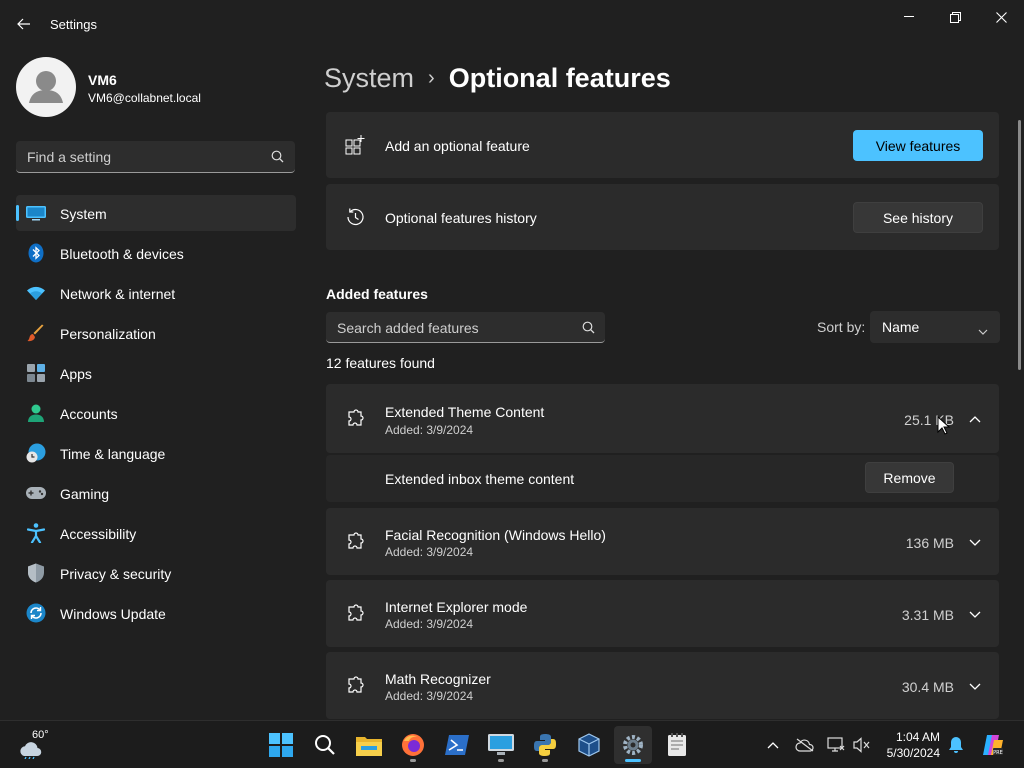 Image resolution: width=1024 pixels, height=768 pixels. I want to click on close-button, so click(1001, 17).